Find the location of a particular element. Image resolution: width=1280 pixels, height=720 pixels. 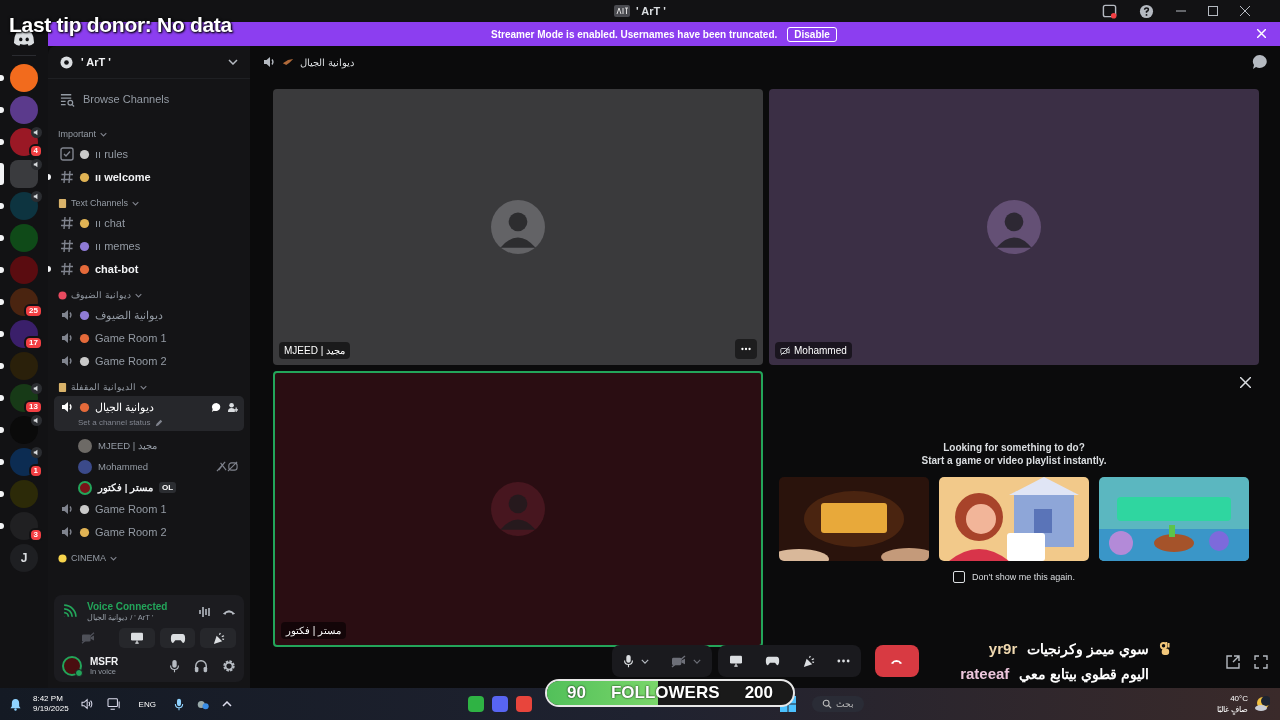

category-header: الديوانية المقفلة is located at coordinates (149, 387).